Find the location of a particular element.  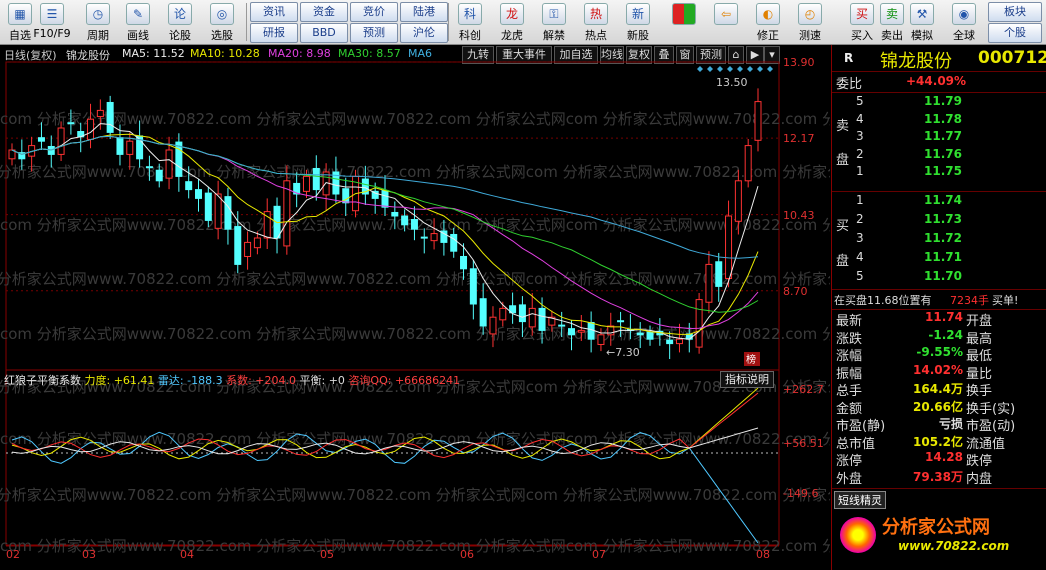

stat-value: 14.02% is located at coordinates (938, 369).